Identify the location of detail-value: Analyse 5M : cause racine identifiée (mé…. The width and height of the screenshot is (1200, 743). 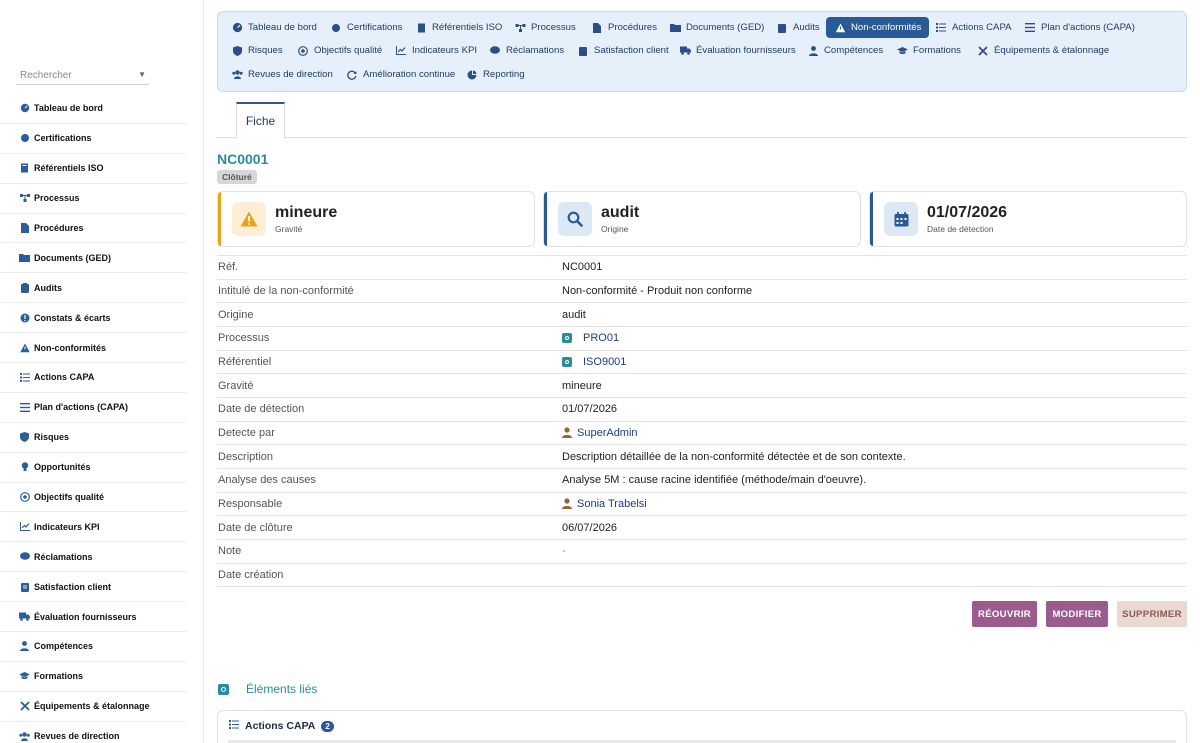
(714, 480).